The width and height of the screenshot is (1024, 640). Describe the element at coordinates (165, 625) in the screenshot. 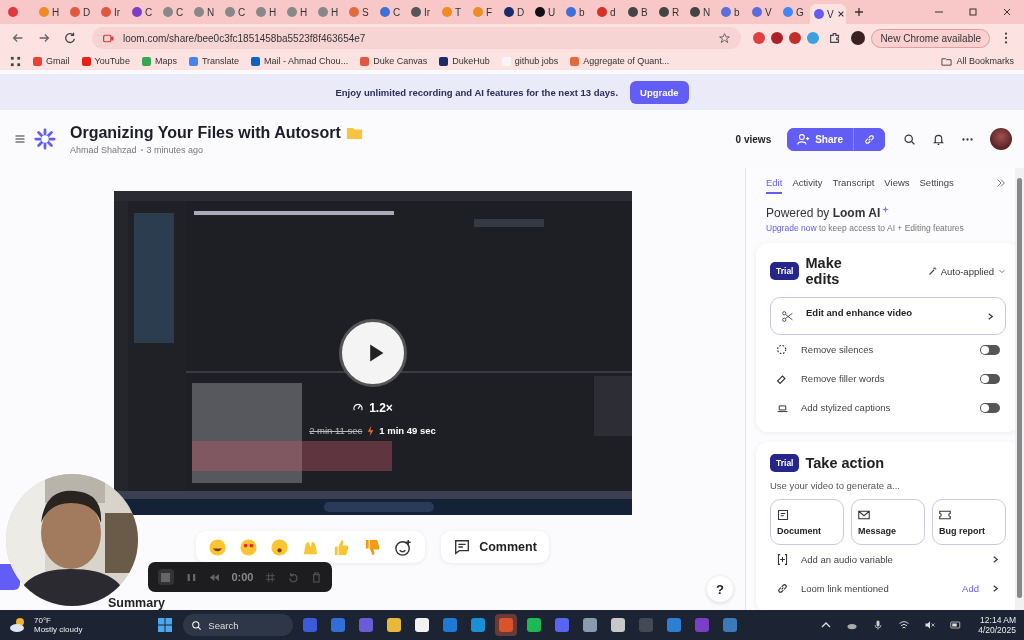

I see `windows-start-icon` at that location.